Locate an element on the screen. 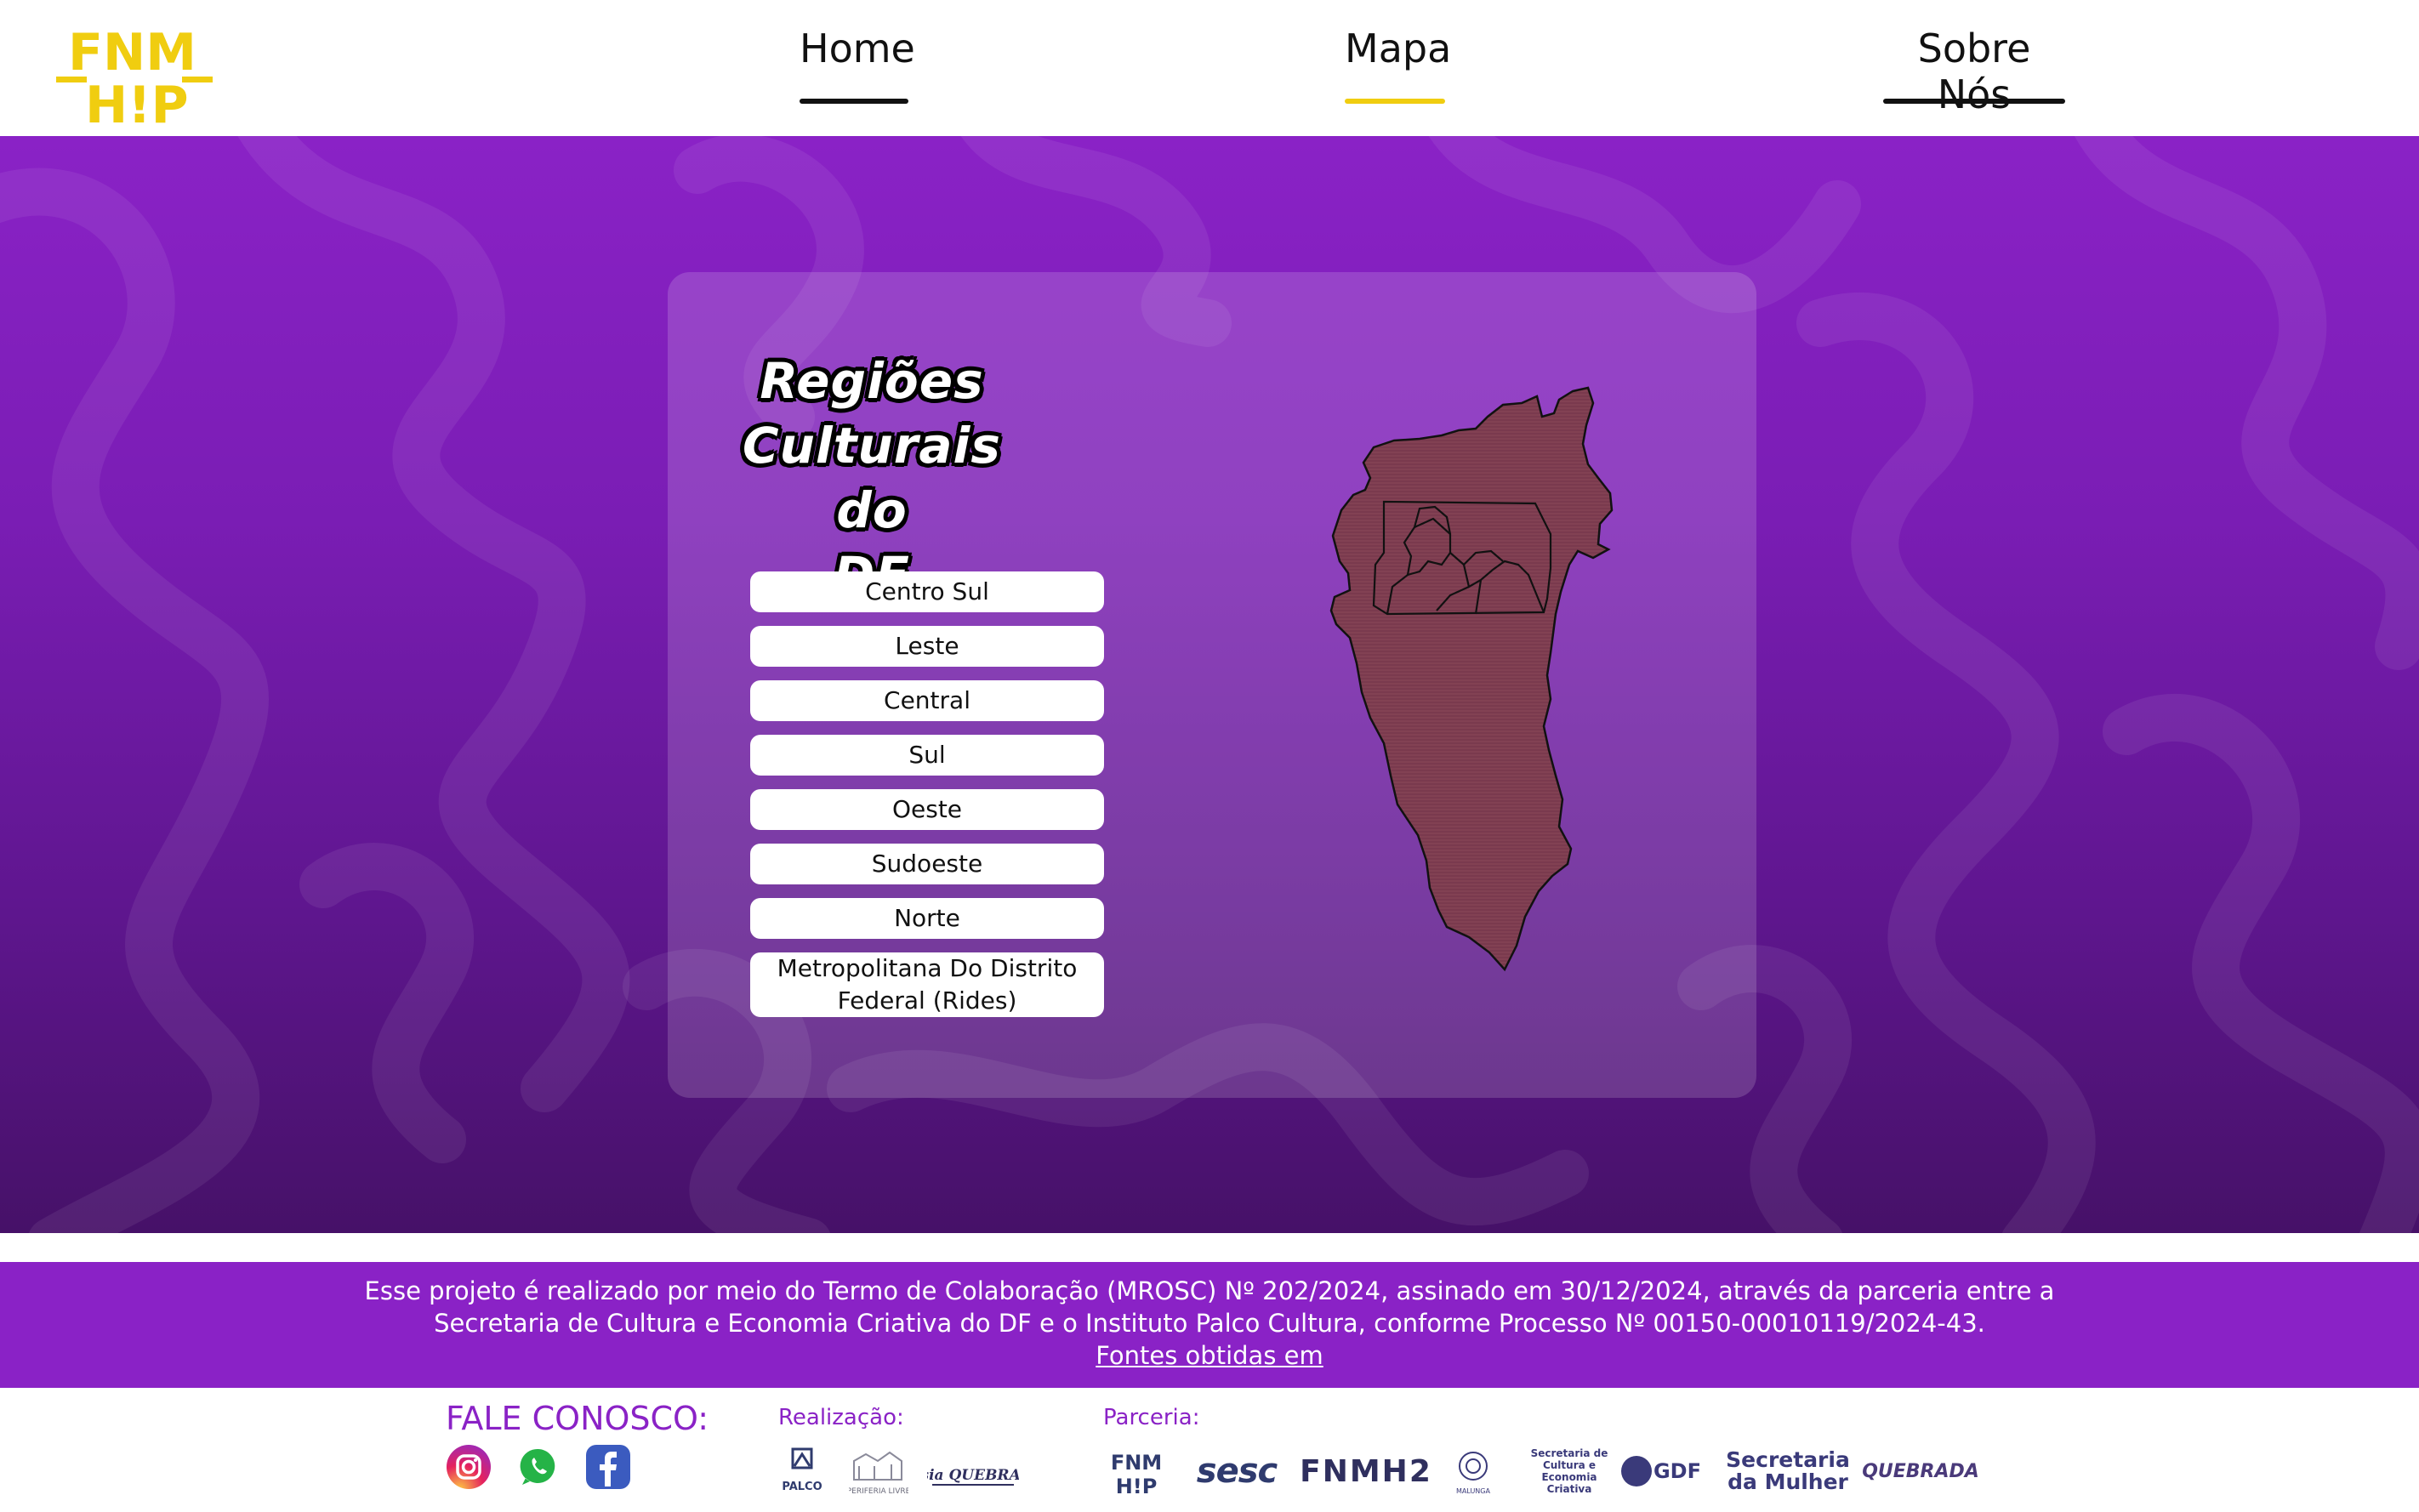 The height and width of the screenshot is (1512, 2419). svg-text: PALCO is located at coordinates (802, 1487).